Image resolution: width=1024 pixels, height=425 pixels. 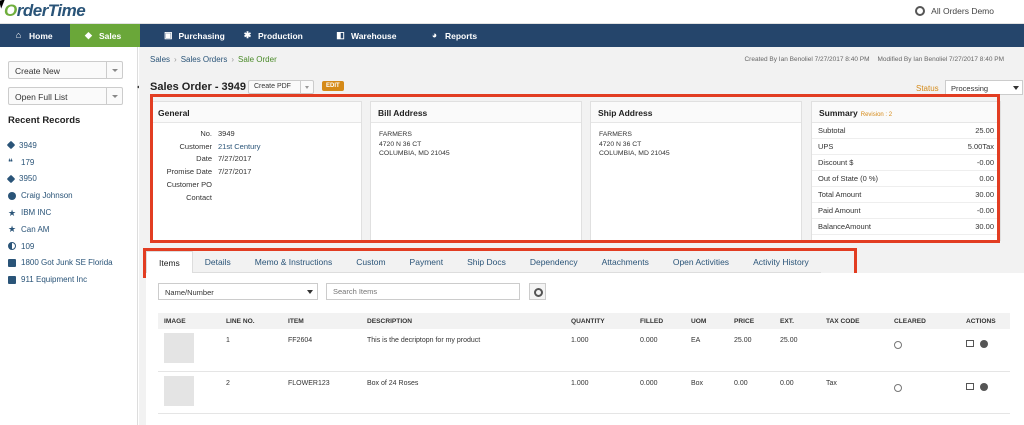 I want to click on nav-warehouse: ◧ Warehouse, so click(x=369, y=35).